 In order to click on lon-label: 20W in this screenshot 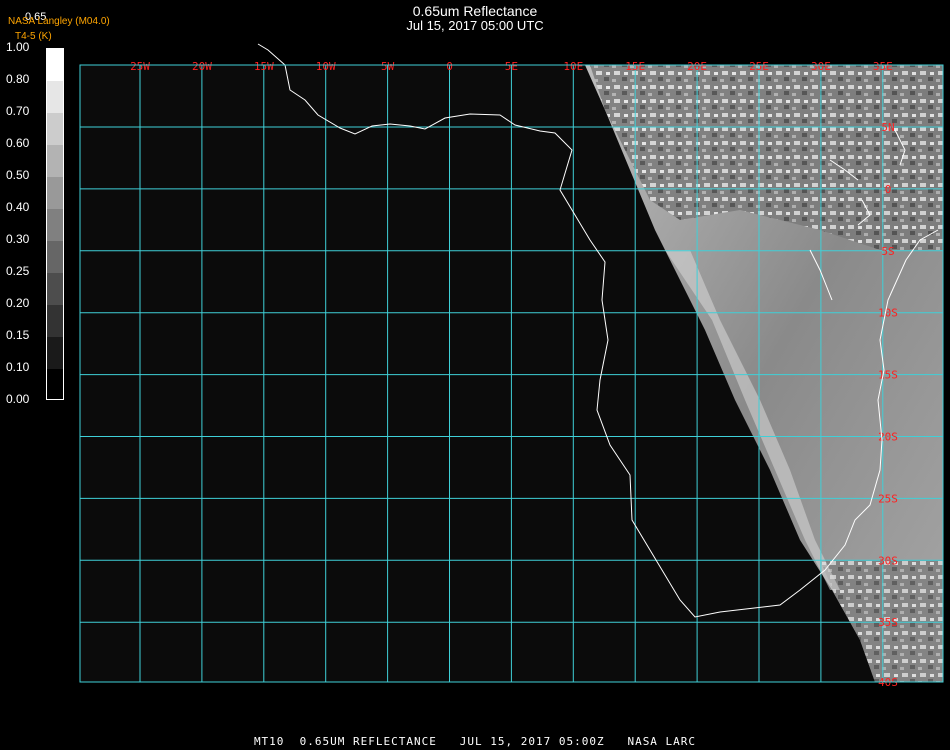, I will do `click(202, 66)`.